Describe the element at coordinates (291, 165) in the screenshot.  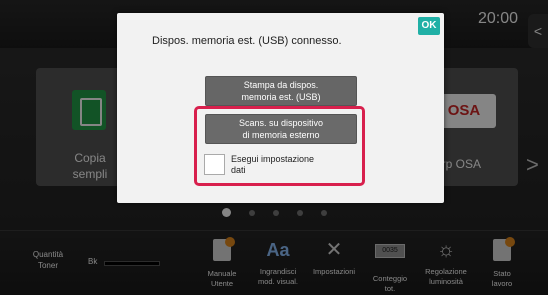
I see `data-setting-checkbox-label: Esegui impostazione dati` at that location.